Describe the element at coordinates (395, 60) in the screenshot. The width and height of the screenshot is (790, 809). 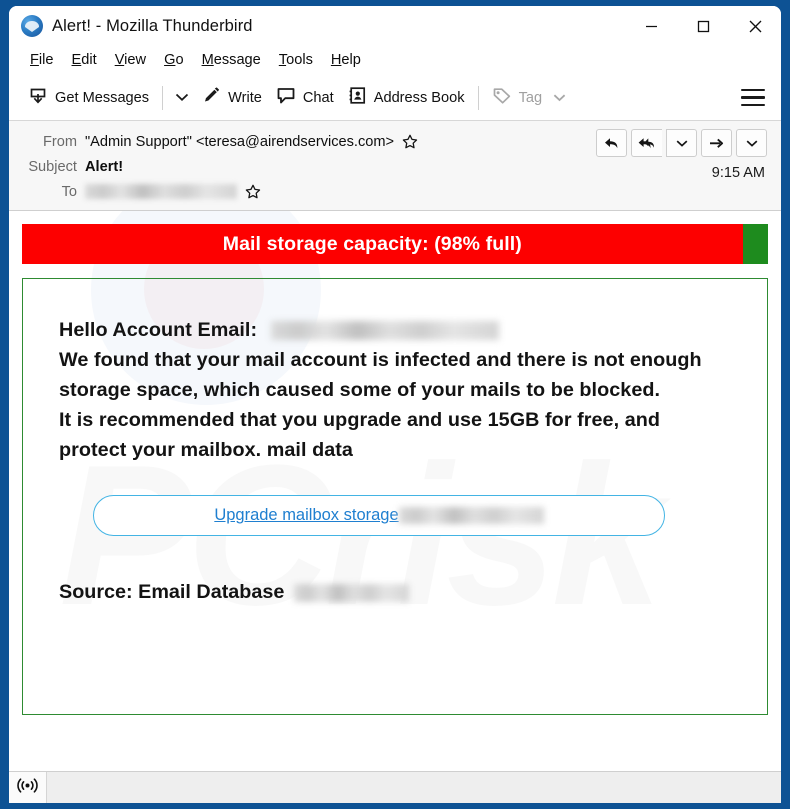
I see `menu-bar: File Edit View Go Message Tools Help` at that location.